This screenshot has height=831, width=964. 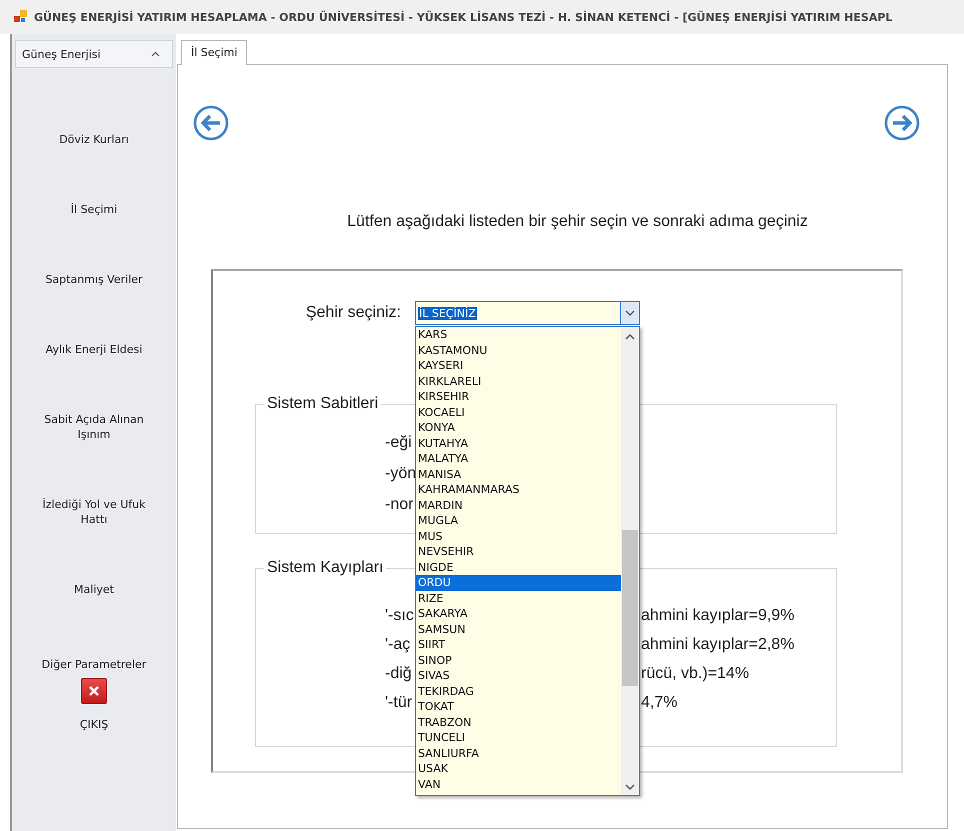 I want to click on app-icon, so click(x=21, y=17).